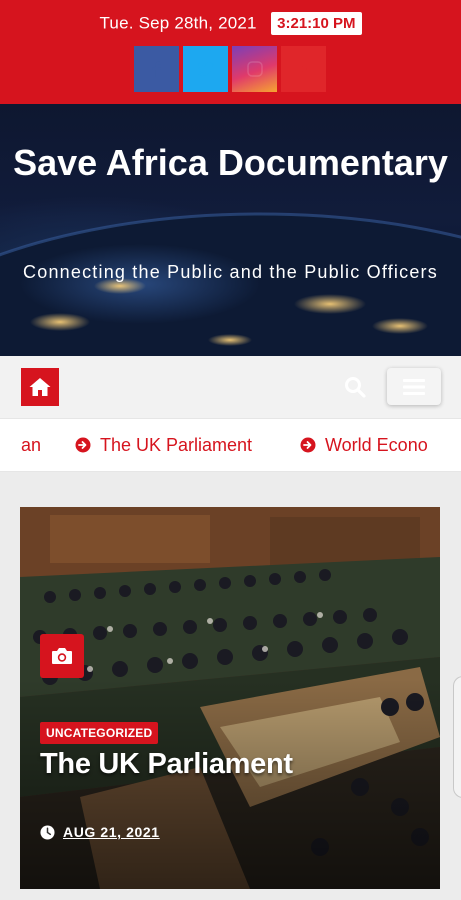  I want to click on menu-toggle-button, so click(414, 386).